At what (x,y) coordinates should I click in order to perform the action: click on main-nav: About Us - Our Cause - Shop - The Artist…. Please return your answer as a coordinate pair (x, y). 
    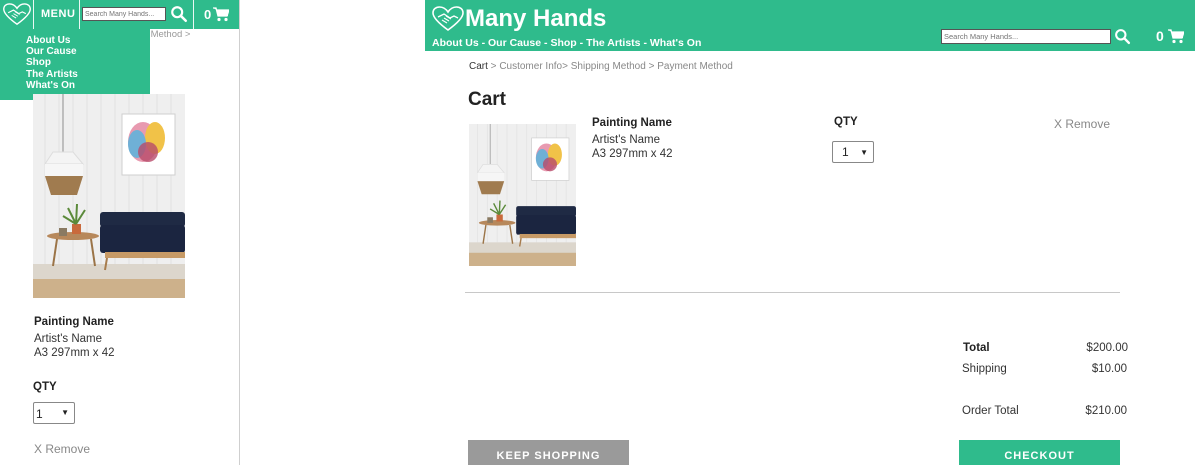
    Looking at the image, I should click on (566, 43).